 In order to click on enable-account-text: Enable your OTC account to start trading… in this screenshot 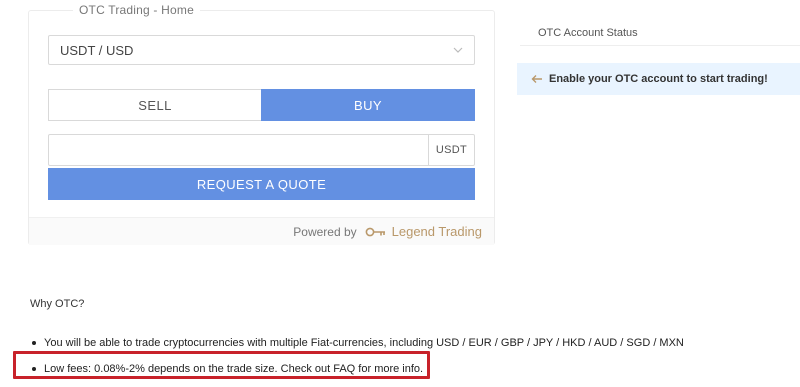, I will do `click(658, 79)`.